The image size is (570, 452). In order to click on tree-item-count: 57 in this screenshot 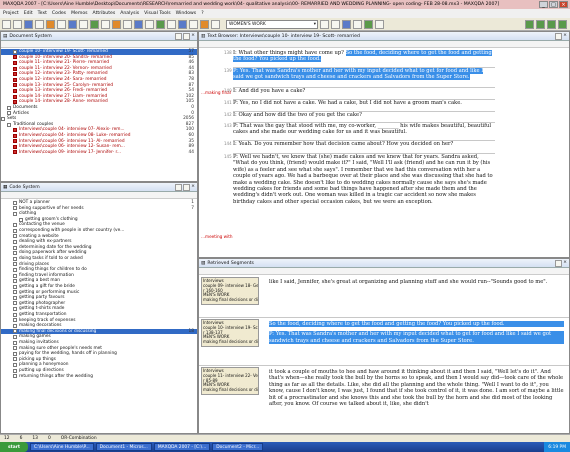, I will do `click(191, 52)`.